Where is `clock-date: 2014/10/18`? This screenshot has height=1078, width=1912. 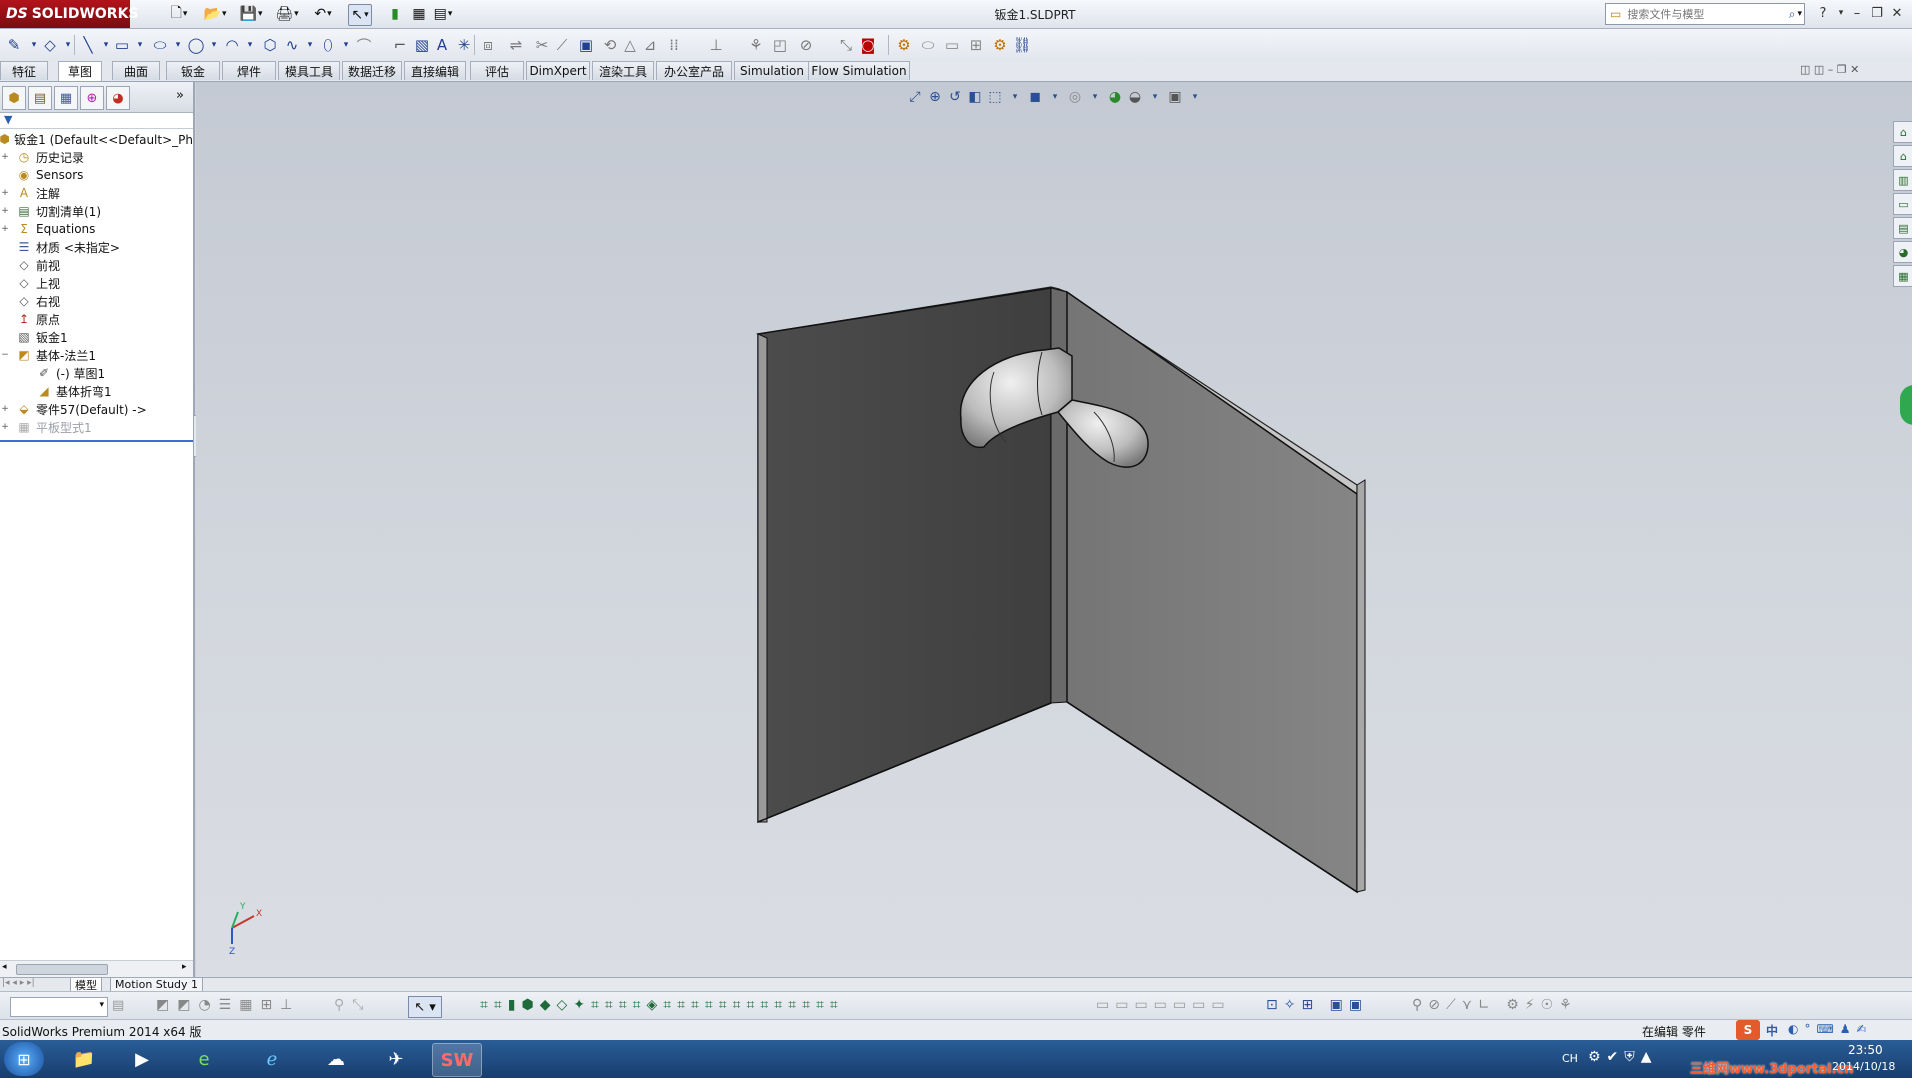 clock-date: 2014/10/18 is located at coordinates (1863, 1066).